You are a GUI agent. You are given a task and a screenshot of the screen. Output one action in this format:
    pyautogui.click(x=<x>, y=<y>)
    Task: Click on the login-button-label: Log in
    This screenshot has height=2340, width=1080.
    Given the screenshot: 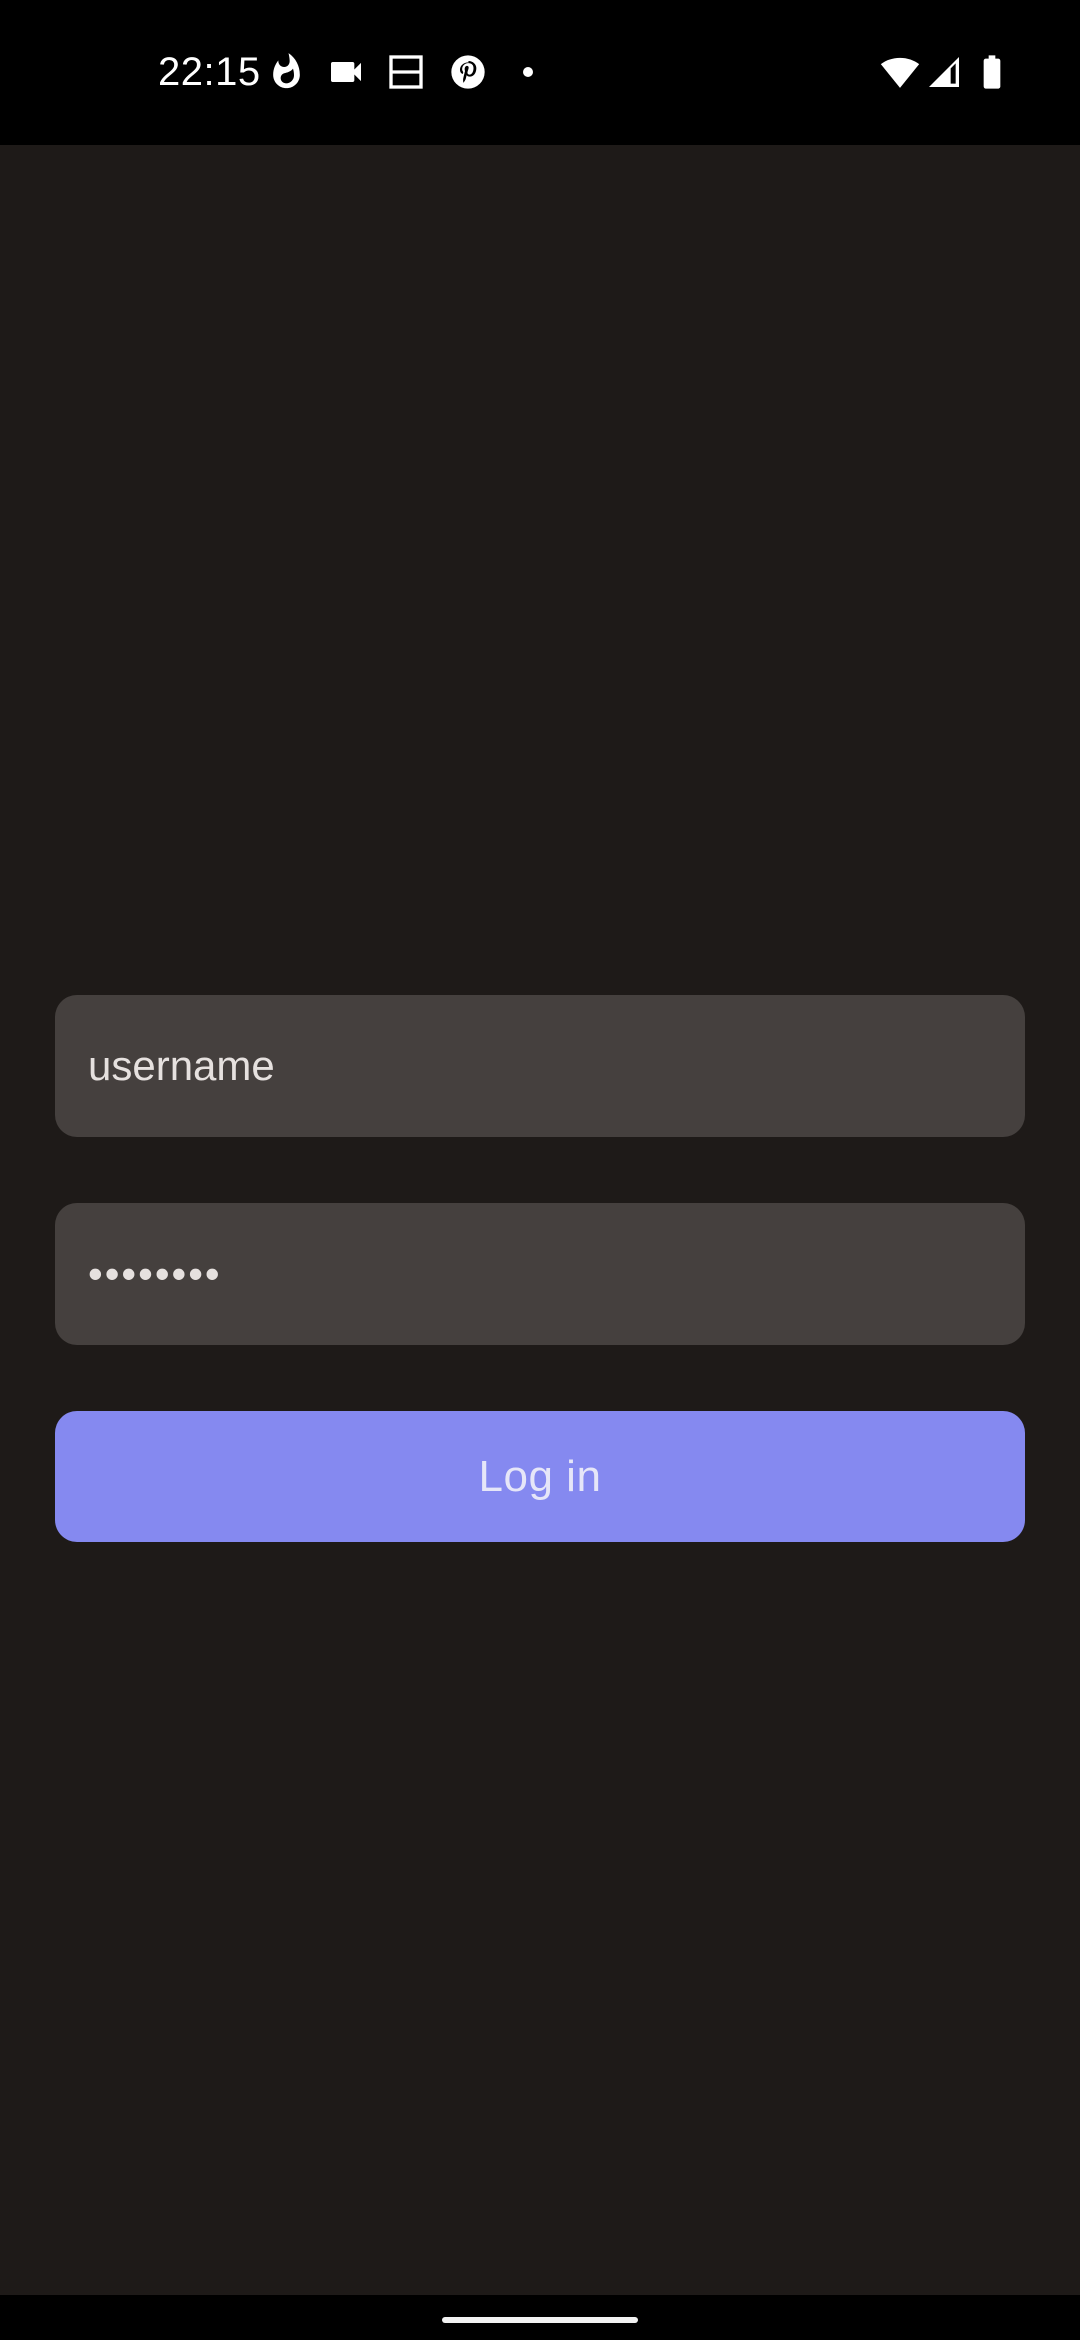 What is the action you would take?
    pyautogui.click(x=540, y=1476)
    